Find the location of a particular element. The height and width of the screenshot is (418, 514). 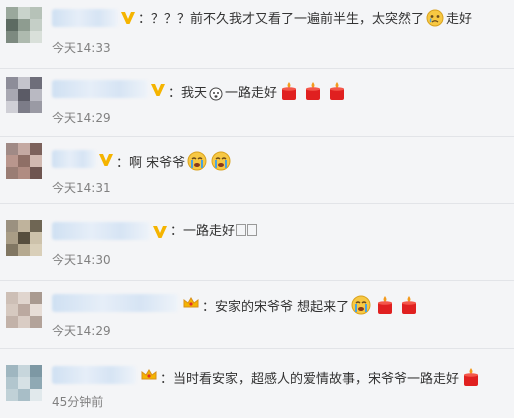

scared-face-icon is located at coordinates (216, 94).